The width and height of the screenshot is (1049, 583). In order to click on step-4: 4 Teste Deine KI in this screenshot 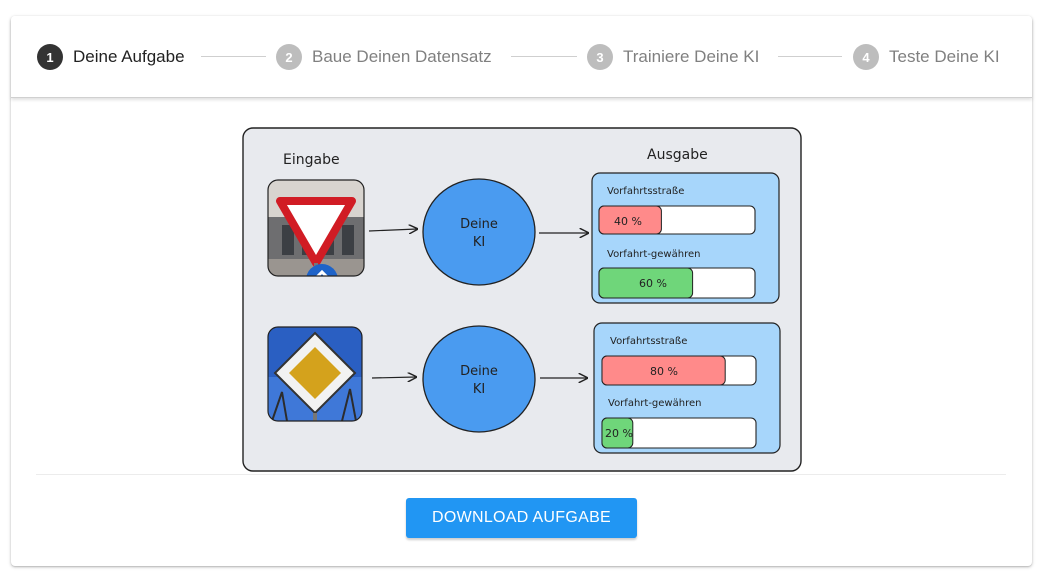, I will do `click(926, 57)`.